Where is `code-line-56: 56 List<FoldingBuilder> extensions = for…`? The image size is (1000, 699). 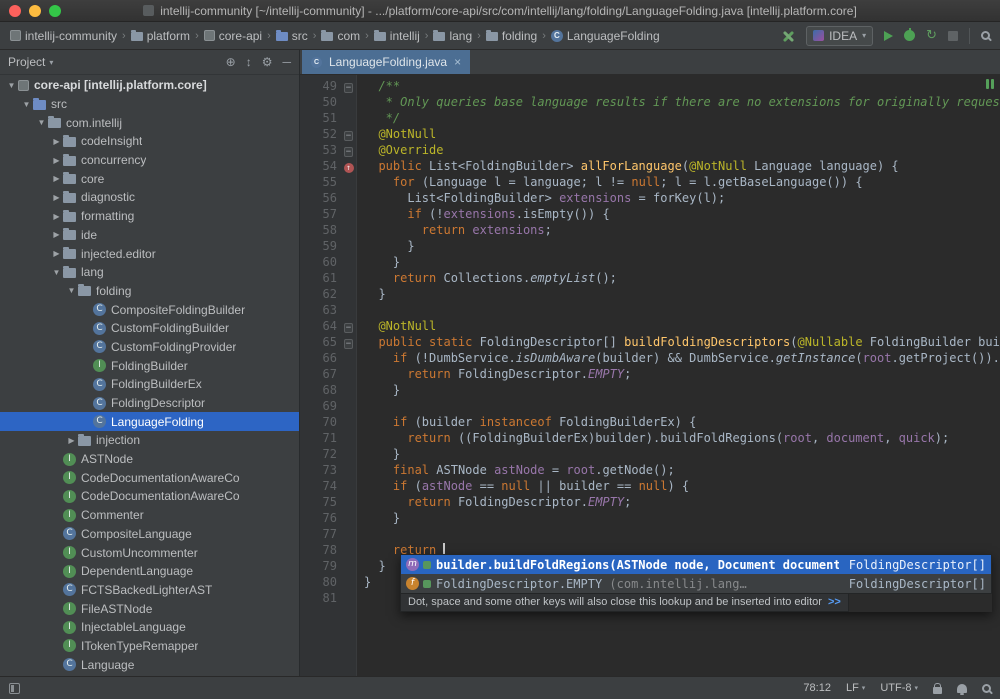 code-line-56: 56 List<FoldingBuilder> extensions = for… is located at coordinates (650, 198).